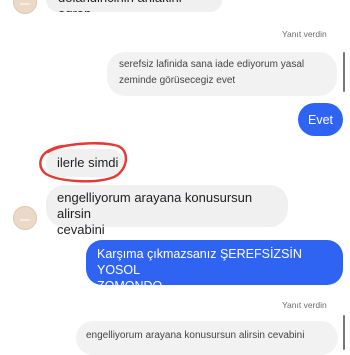 The width and height of the screenshot is (350, 355). What do you see at coordinates (155, 205) in the screenshot?
I see `message-text: engelliyorum arayana konusursun alirsin` at bounding box center [155, 205].